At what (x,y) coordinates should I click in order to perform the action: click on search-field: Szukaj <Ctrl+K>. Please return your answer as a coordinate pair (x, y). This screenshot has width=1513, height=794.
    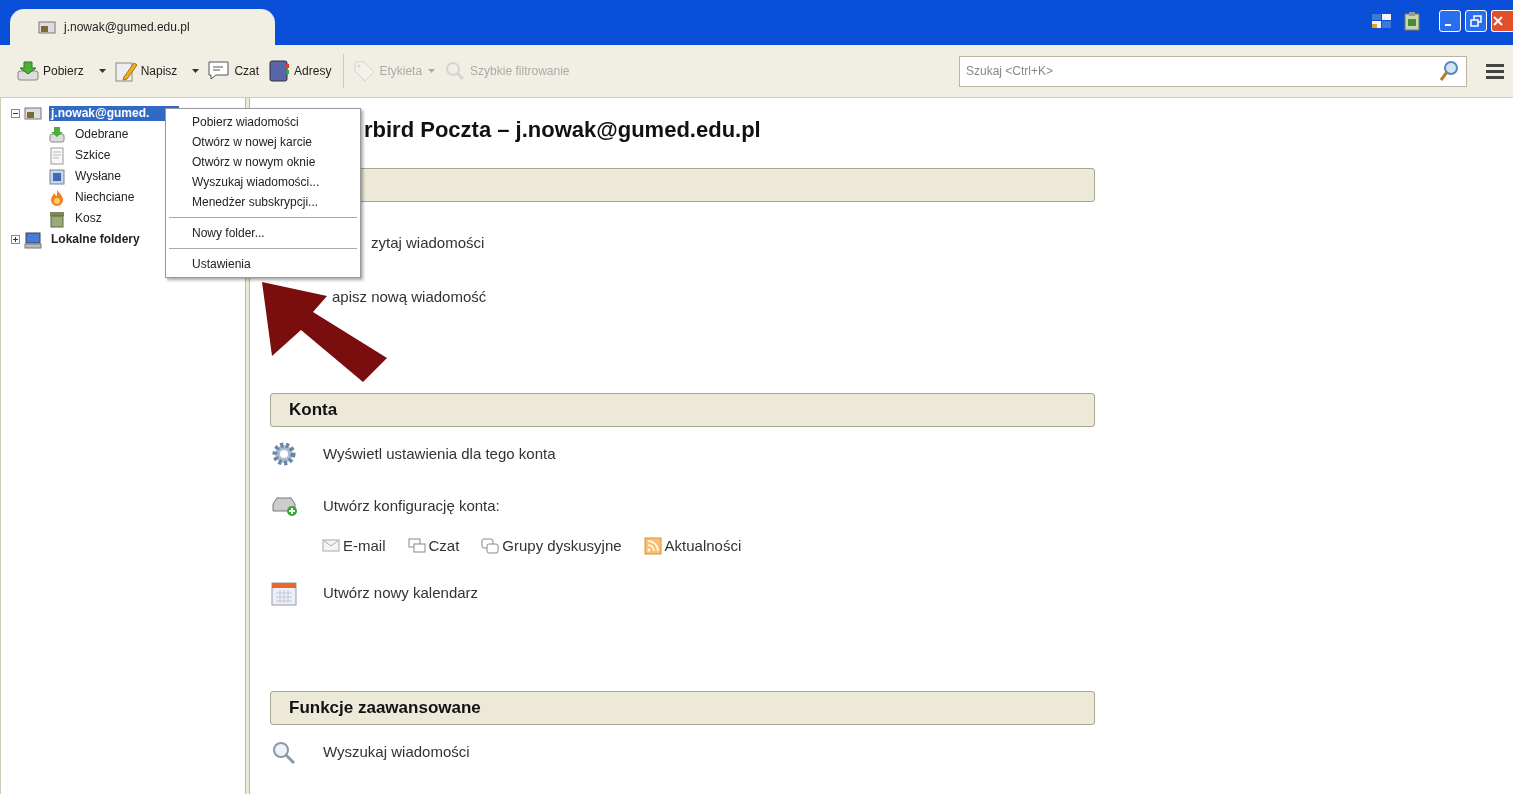
    Looking at the image, I should click on (1213, 71).